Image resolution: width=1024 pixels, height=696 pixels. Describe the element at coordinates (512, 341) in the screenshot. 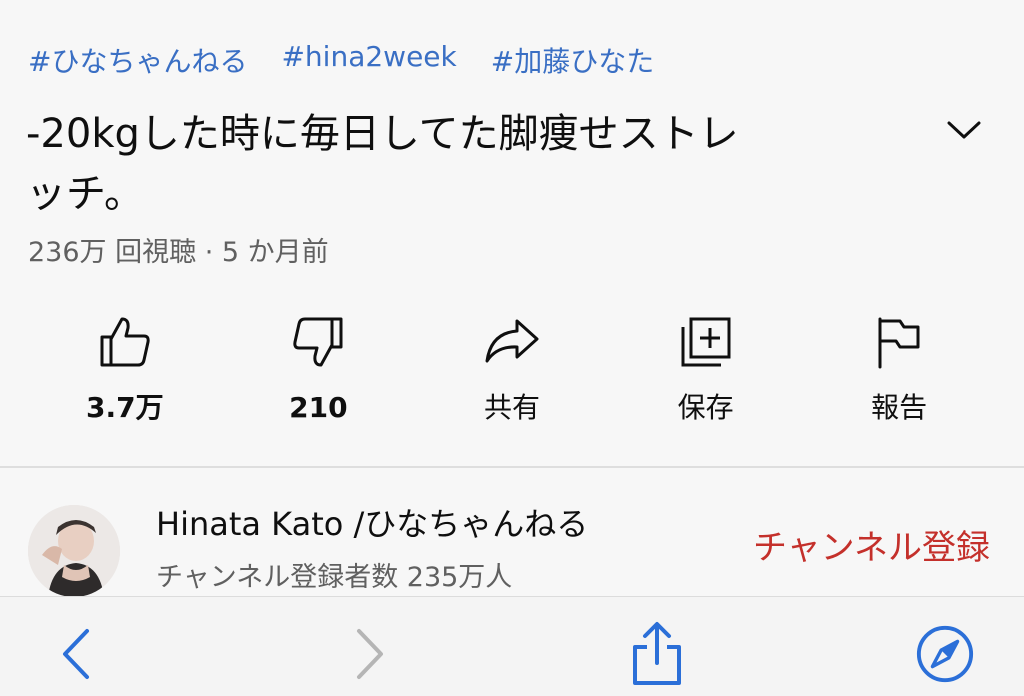

I see `share-arrow-icon` at that location.